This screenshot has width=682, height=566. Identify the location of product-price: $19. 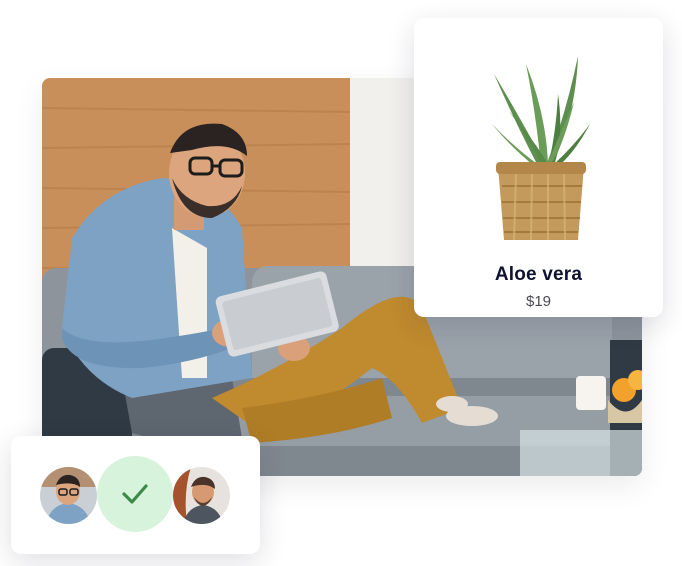
(538, 301).